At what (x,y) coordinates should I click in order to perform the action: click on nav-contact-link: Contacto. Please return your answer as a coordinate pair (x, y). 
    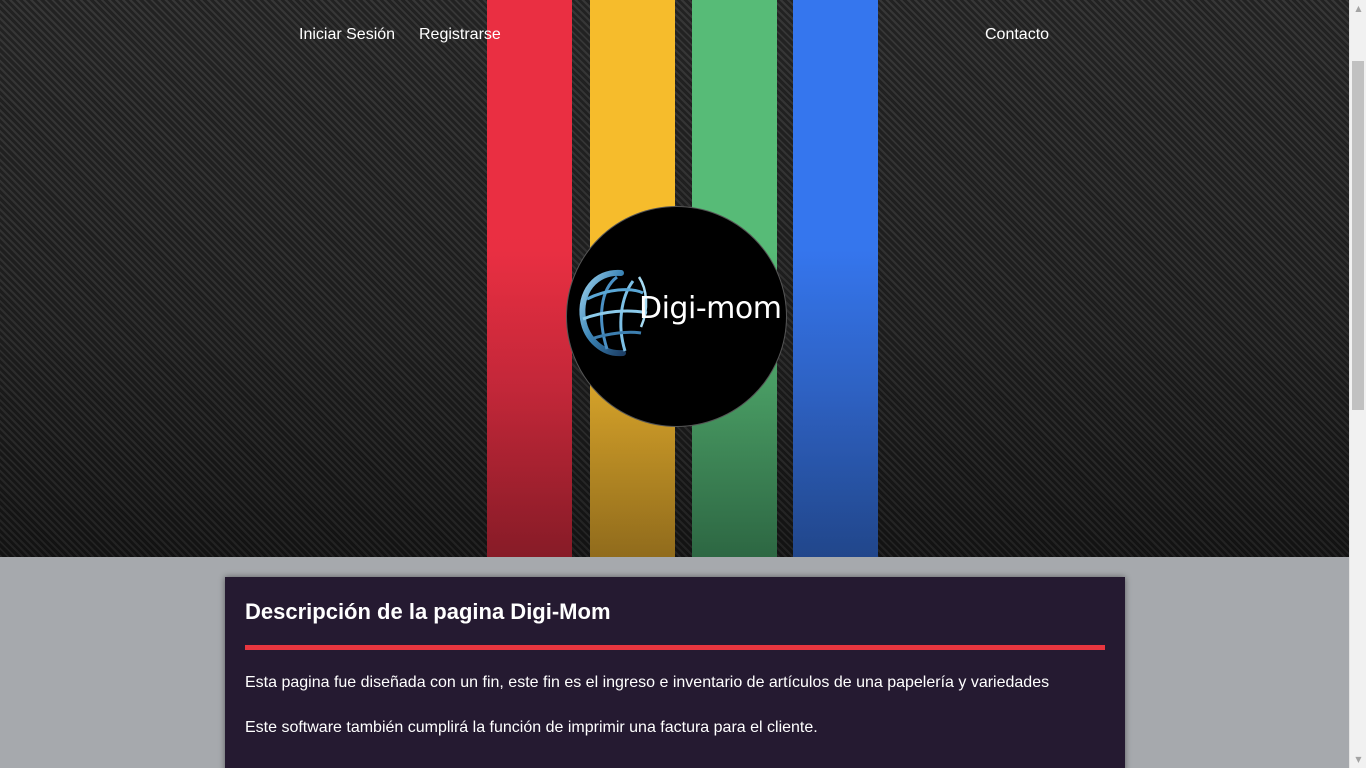
    Looking at the image, I should click on (1017, 35).